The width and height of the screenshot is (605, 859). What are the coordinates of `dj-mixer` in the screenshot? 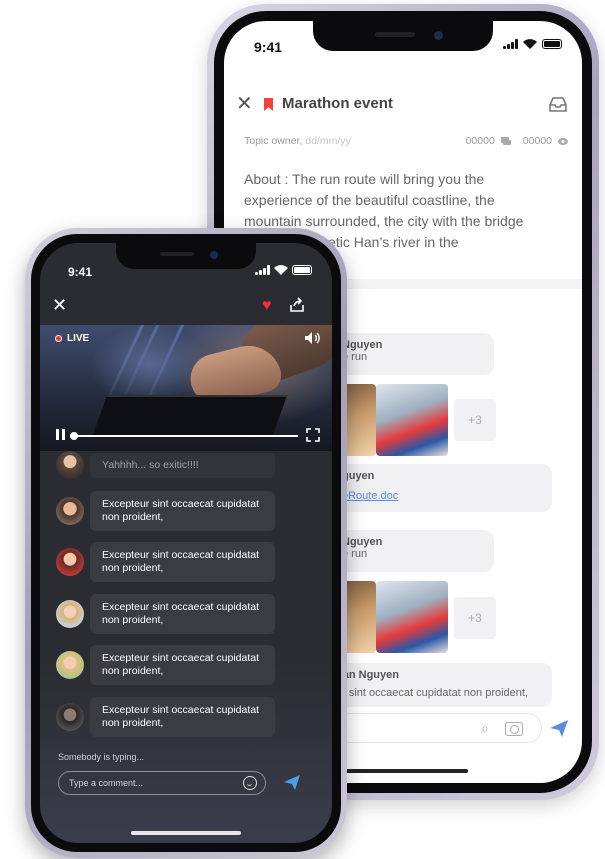 It's located at (190, 415).